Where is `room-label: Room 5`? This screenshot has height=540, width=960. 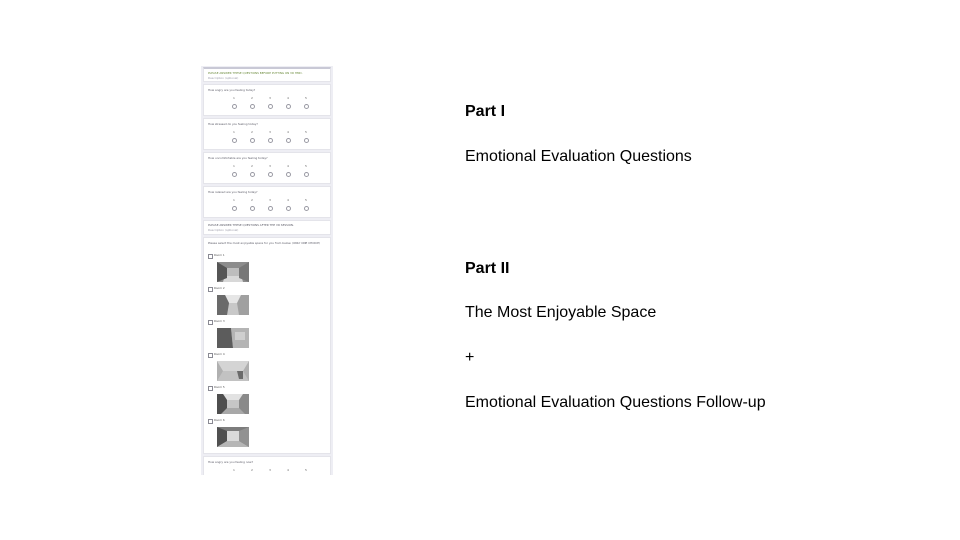
room-label: Room 5 is located at coordinates (219, 387).